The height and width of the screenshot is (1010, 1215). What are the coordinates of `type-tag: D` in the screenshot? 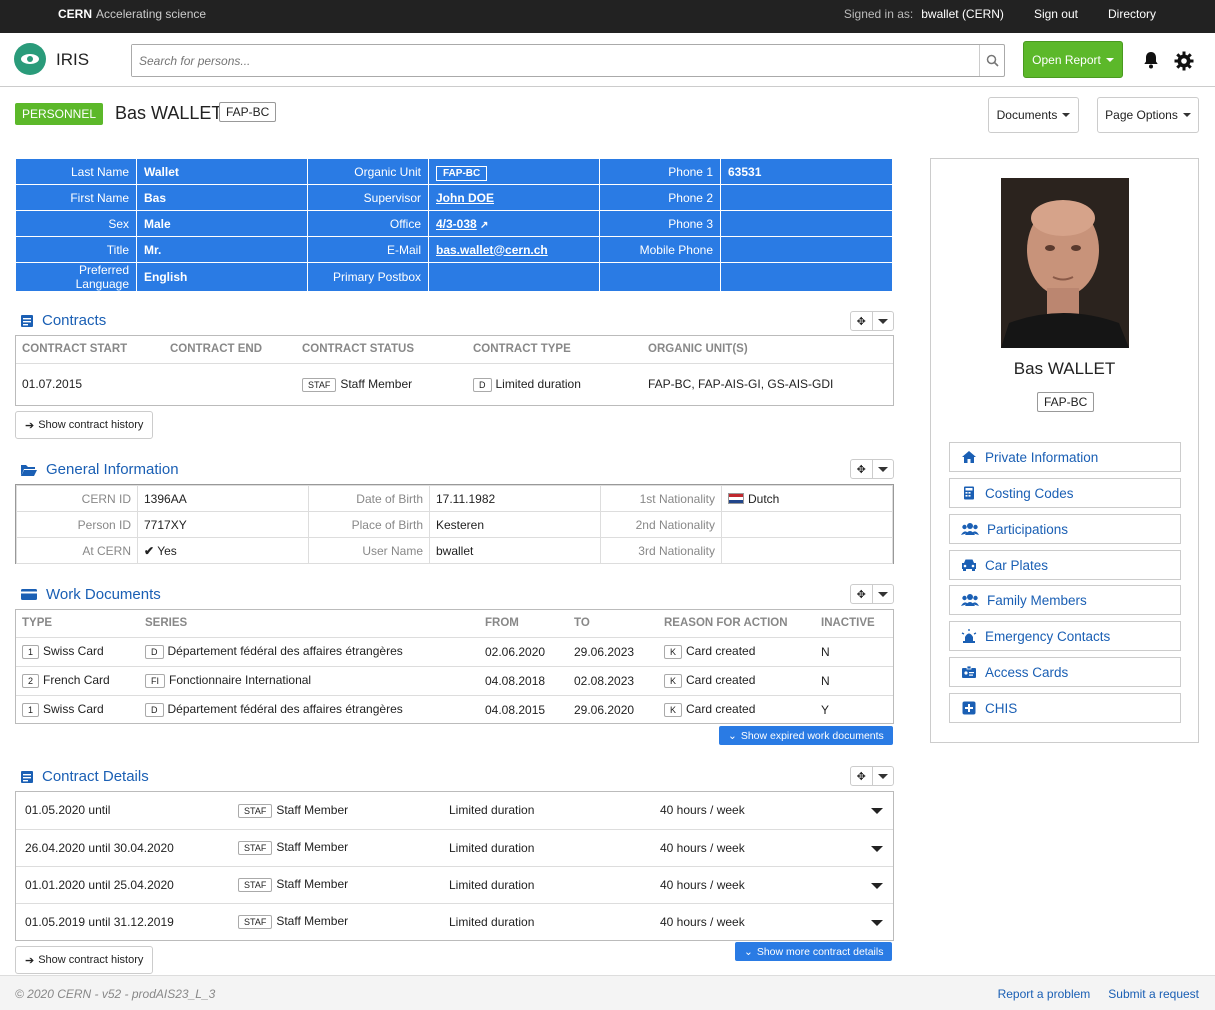 It's located at (482, 384).